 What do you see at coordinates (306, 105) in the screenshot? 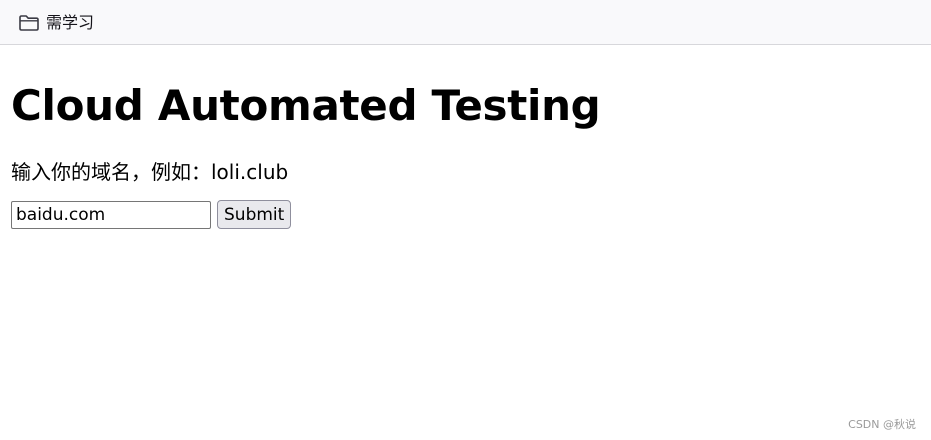
I see `page-title: Cloud Automated Testing` at bounding box center [306, 105].